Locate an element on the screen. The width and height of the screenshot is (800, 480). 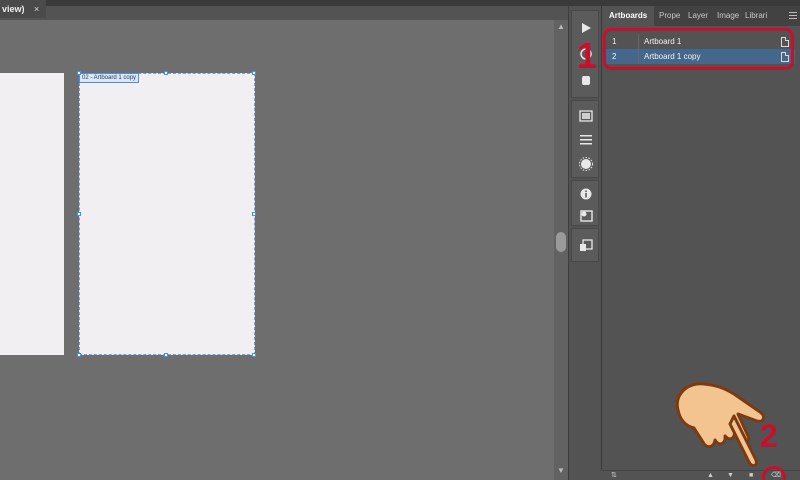
rearrange-icon: ⇅ is located at coordinates (615, 475).